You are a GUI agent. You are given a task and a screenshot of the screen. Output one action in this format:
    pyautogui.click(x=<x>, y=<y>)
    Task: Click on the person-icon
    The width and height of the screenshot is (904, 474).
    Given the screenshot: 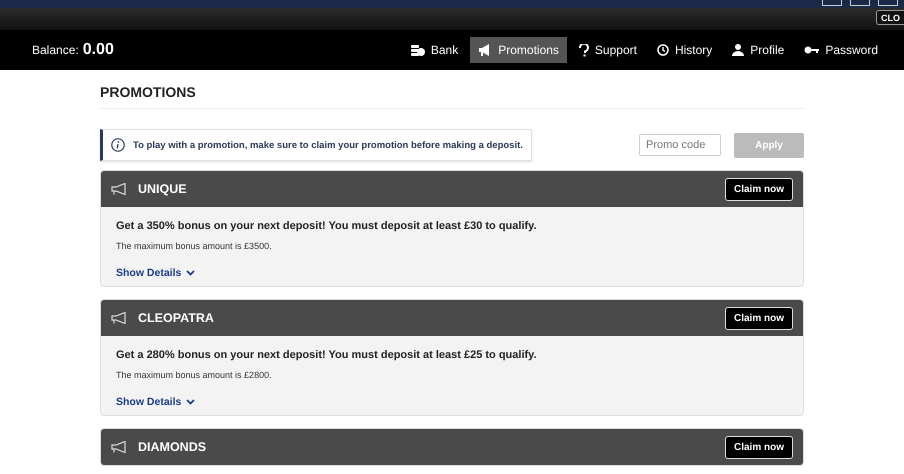 What is the action you would take?
    pyautogui.click(x=738, y=50)
    